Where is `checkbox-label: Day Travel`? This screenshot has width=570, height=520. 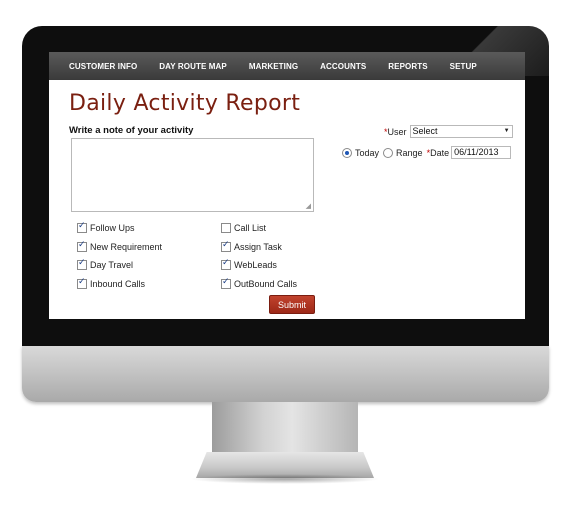
checkbox-label: Day Travel is located at coordinates (112, 265).